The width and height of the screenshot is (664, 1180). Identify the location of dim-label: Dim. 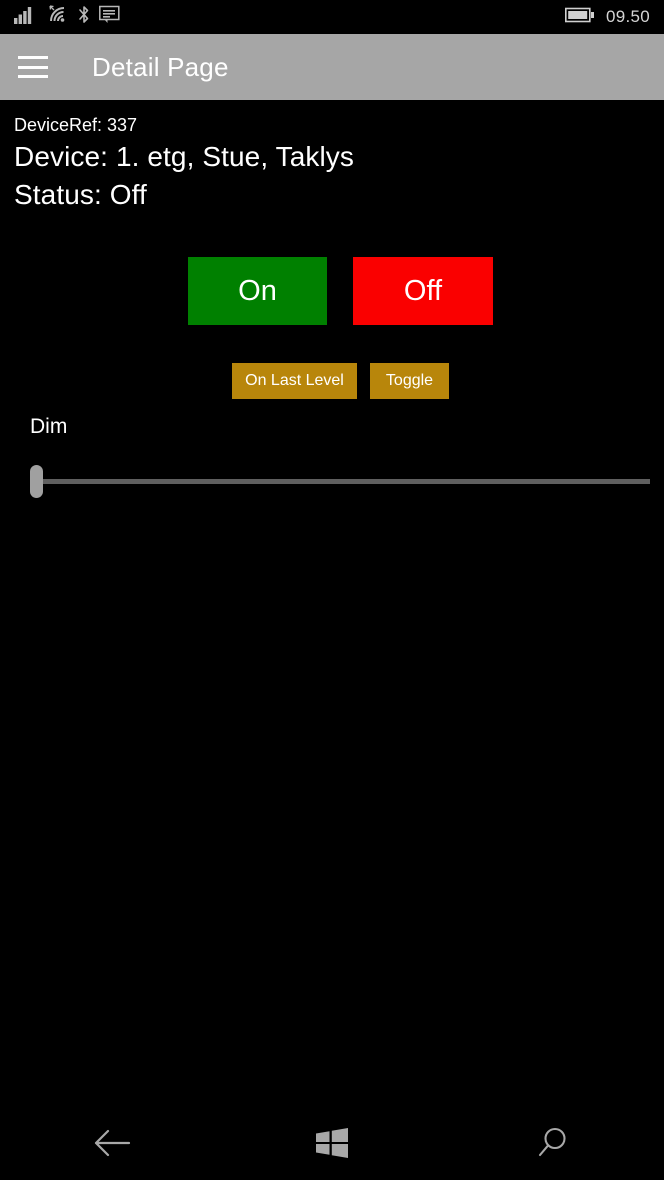
(49, 426).